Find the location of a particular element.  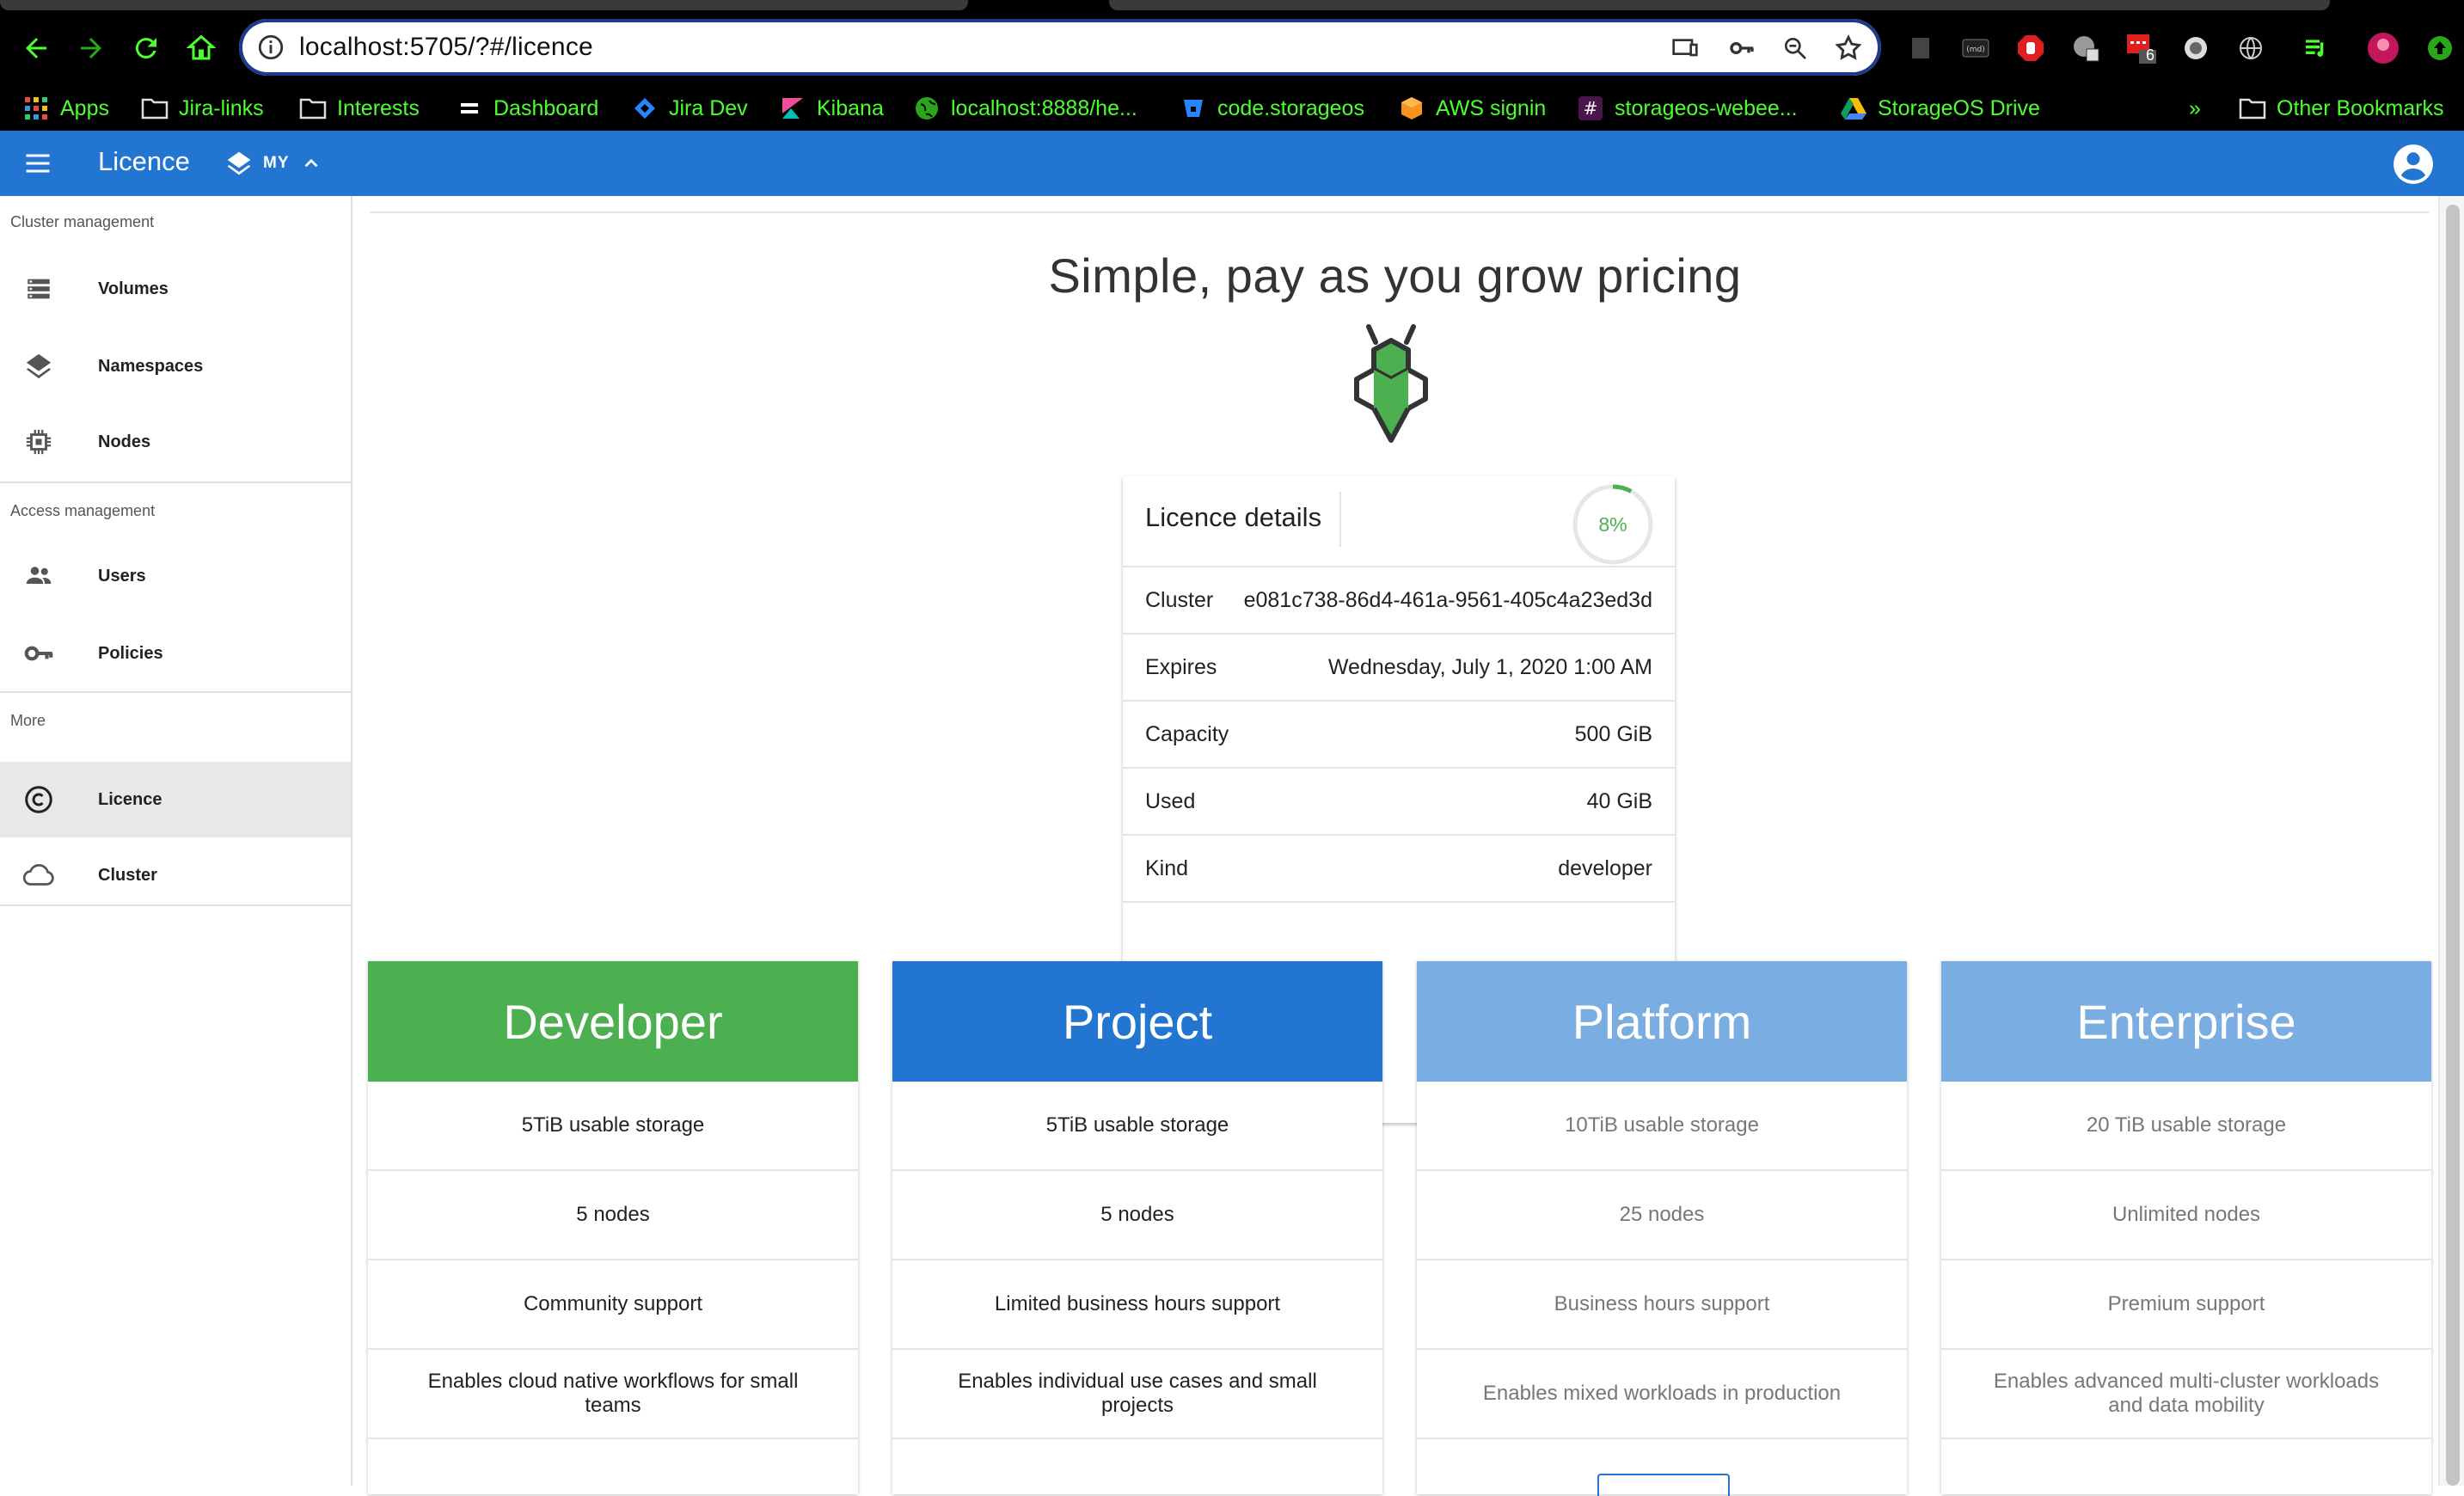

usage-percent: 8% is located at coordinates (1612, 524).